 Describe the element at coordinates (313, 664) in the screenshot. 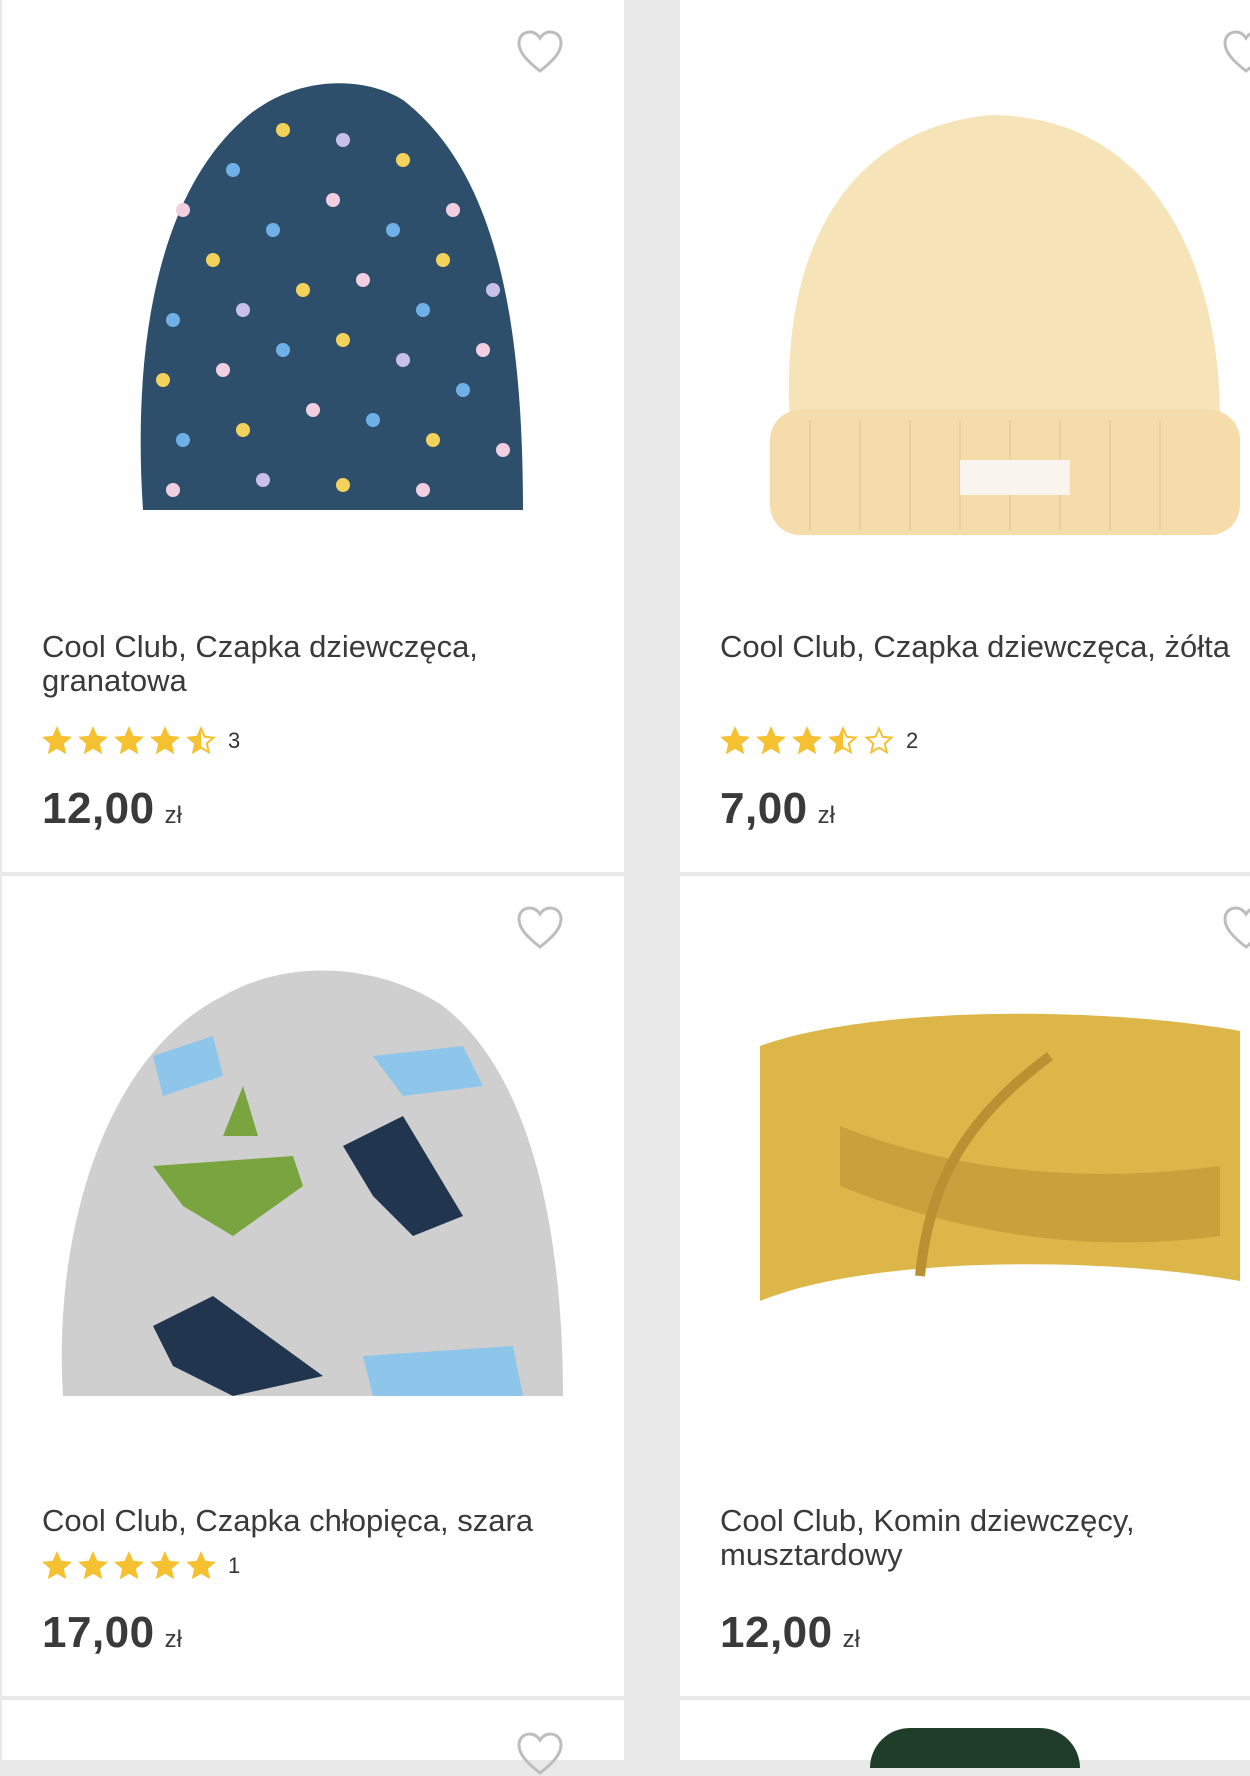

I see `product-title: Cool Club, Czapka dziewczęca, granatowa` at that location.